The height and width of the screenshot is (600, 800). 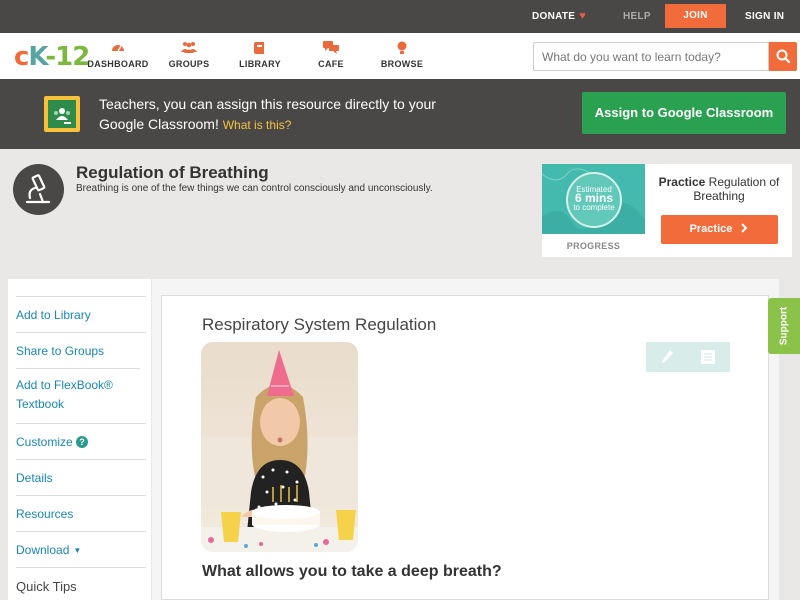 What do you see at coordinates (708, 357) in the screenshot?
I see `notes-icon` at bounding box center [708, 357].